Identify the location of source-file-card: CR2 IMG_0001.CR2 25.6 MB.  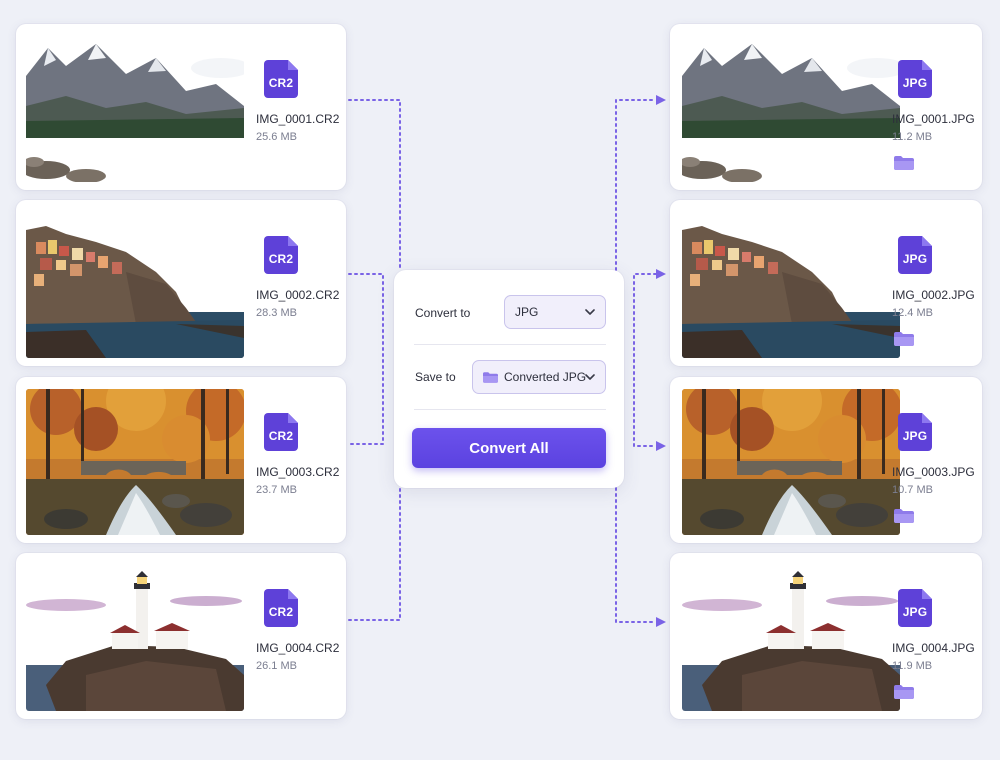
(181, 107).